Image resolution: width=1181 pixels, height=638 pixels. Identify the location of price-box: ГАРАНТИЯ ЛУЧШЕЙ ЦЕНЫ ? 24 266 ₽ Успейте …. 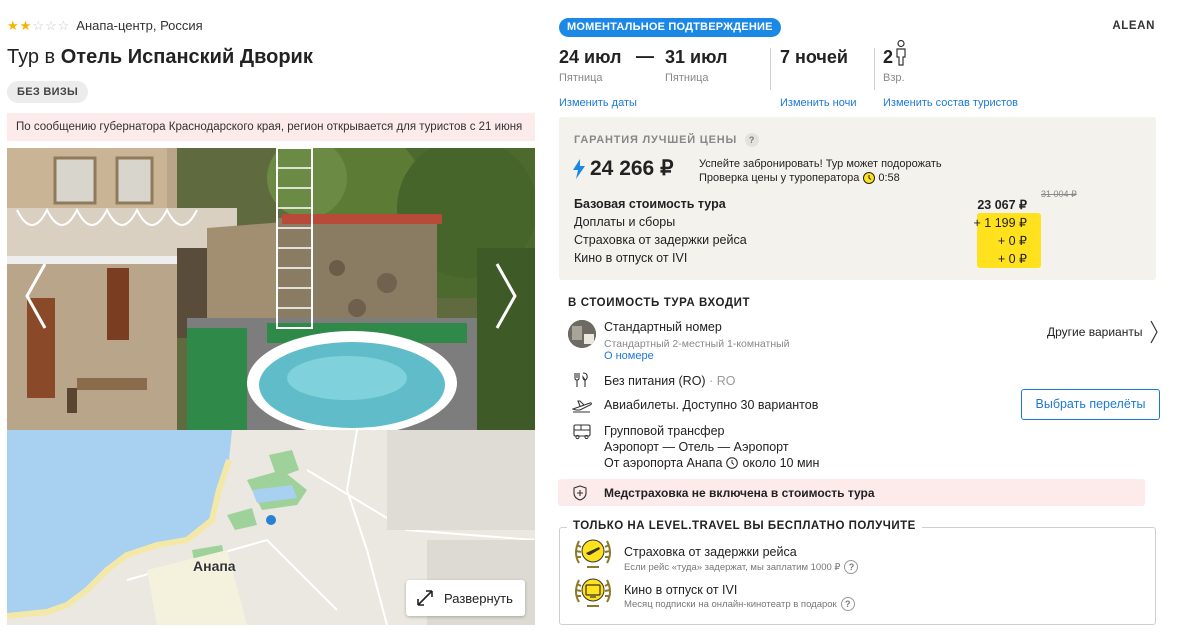
(857, 198).